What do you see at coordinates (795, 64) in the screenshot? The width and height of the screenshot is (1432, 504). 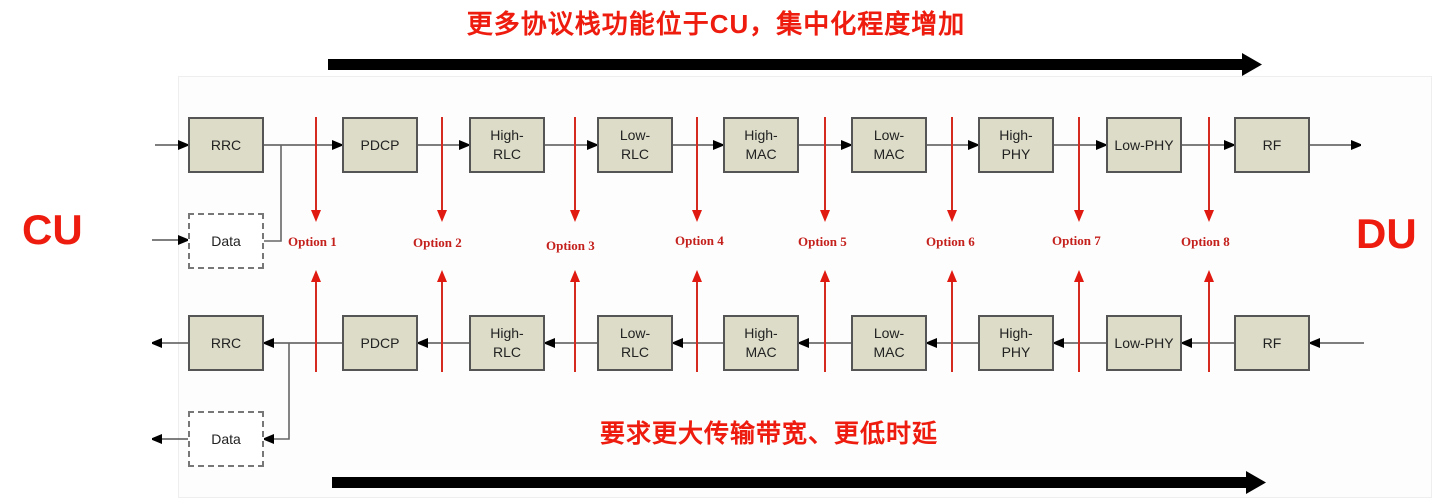 I see `centralization-arrow` at bounding box center [795, 64].